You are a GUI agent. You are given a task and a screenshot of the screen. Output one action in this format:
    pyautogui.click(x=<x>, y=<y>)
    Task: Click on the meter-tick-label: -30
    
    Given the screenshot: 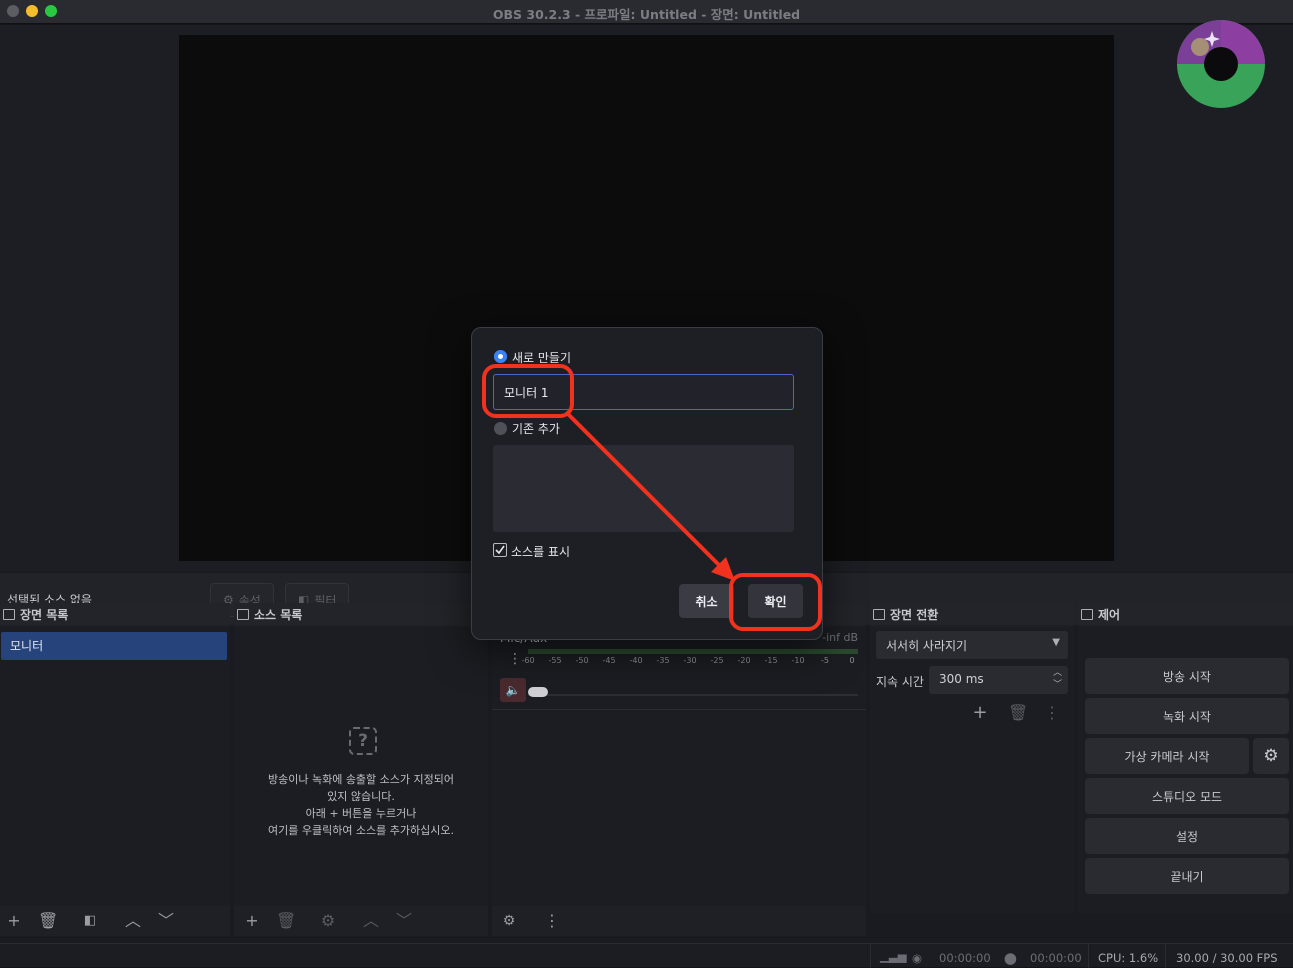 What is the action you would take?
    pyautogui.click(x=690, y=660)
    